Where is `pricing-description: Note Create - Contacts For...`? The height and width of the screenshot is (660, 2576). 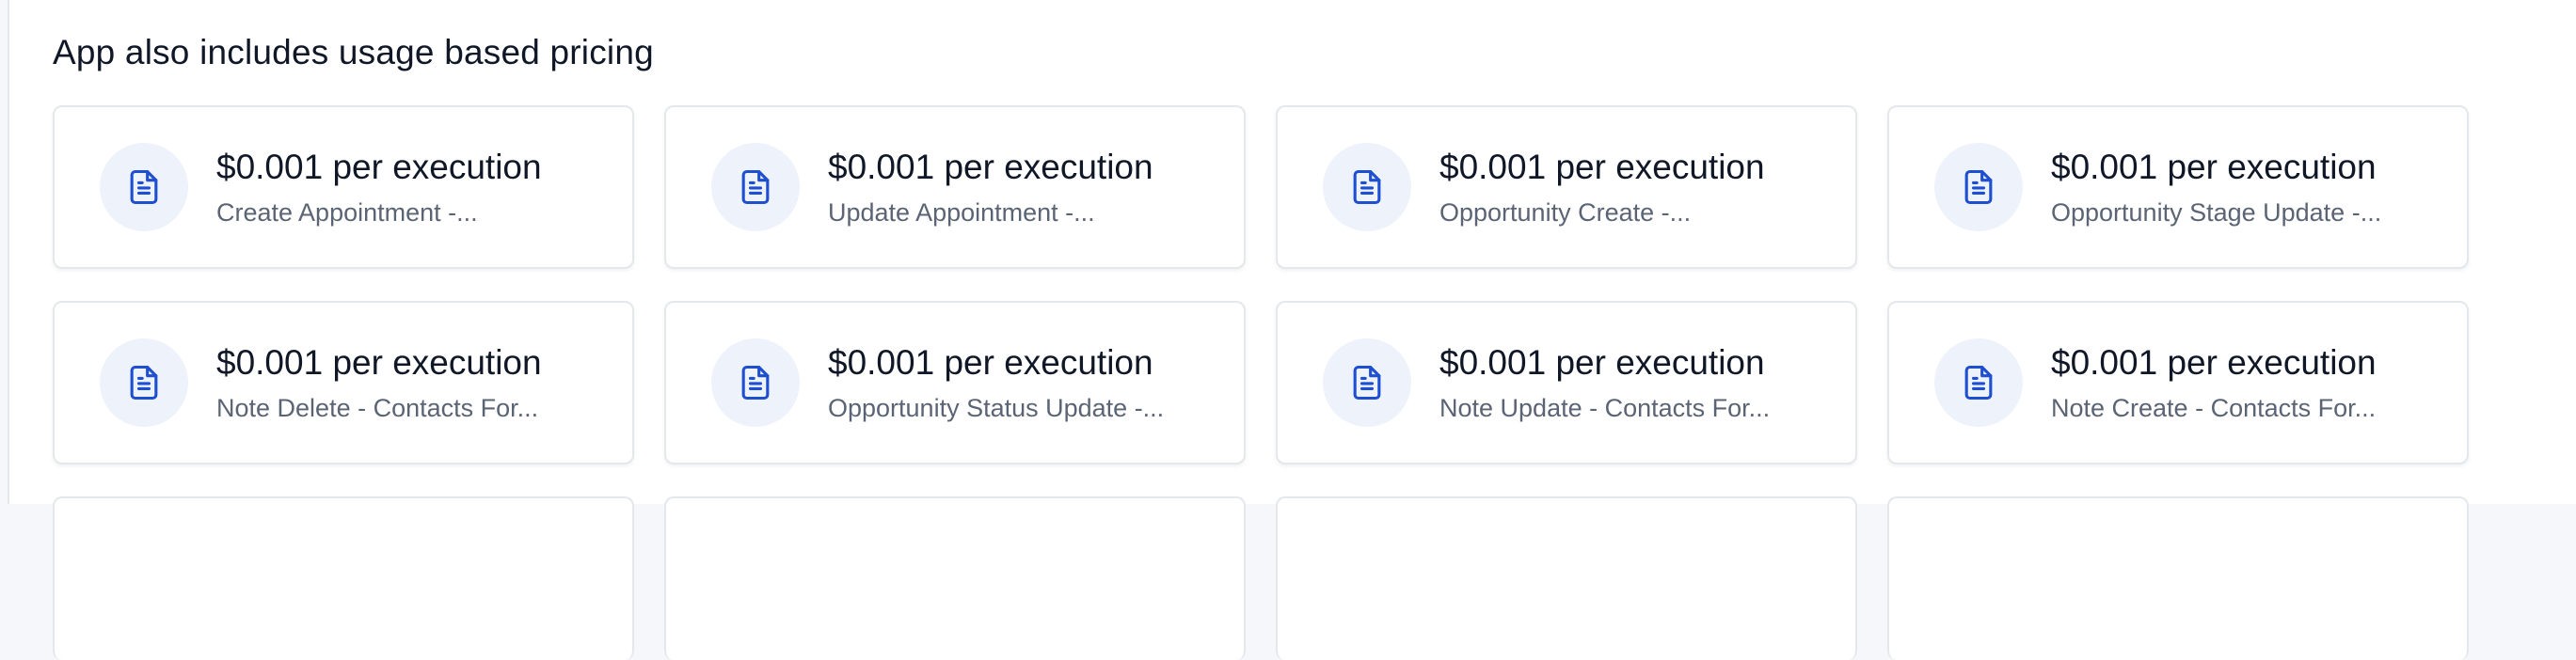 pricing-description: Note Create - Contacts For... is located at coordinates (2214, 408).